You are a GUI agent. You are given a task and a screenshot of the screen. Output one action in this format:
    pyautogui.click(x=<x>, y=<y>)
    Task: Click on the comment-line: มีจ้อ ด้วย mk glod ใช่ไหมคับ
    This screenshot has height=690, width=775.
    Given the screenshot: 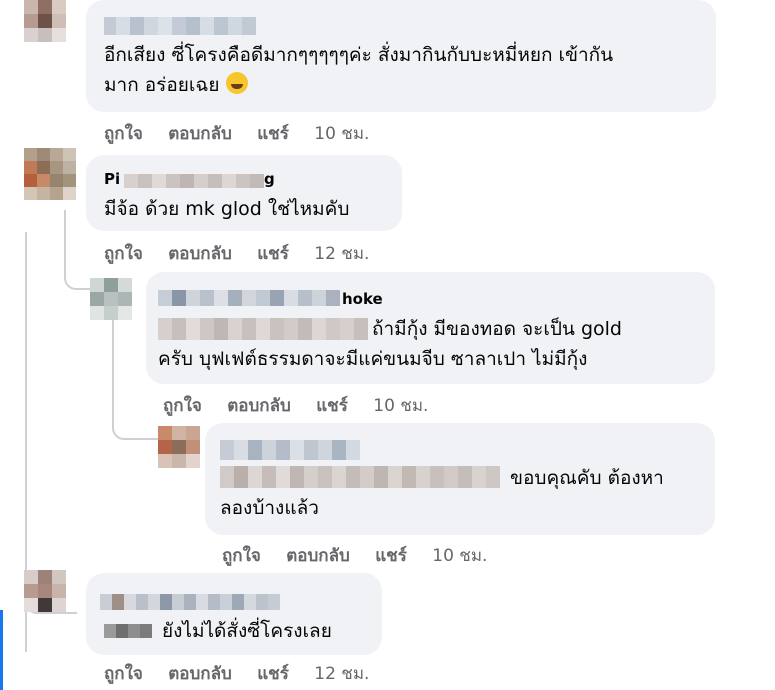 What is the action you would take?
    pyautogui.click(x=227, y=209)
    